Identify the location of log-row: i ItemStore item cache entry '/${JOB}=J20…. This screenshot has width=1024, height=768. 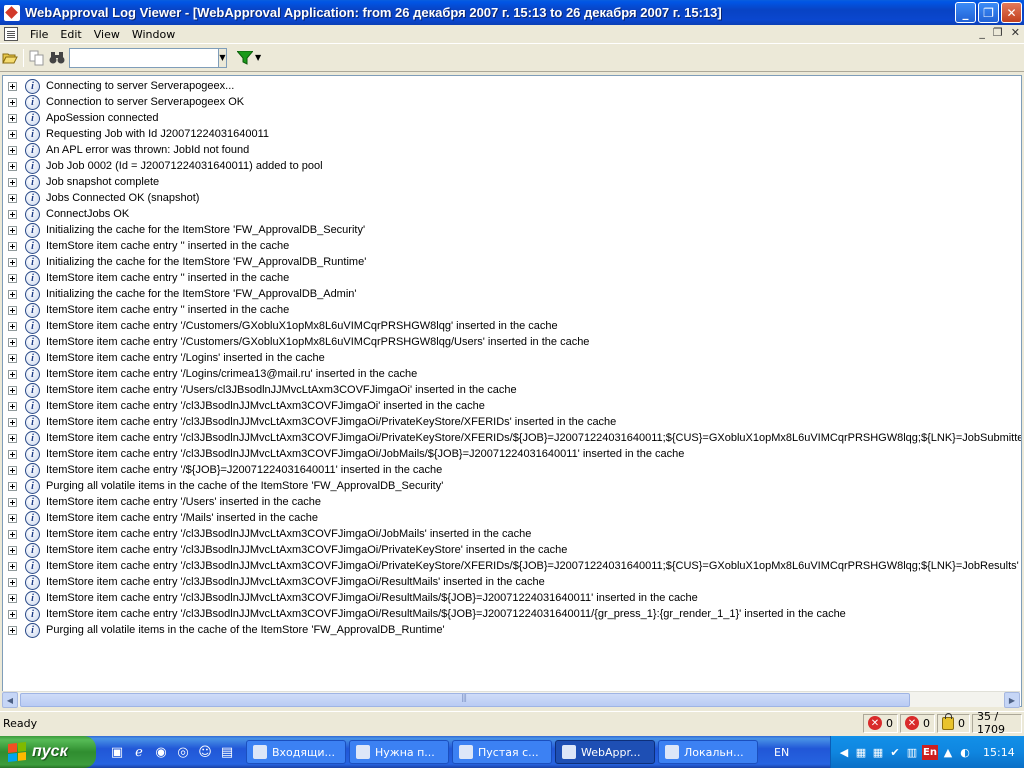
(512, 470).